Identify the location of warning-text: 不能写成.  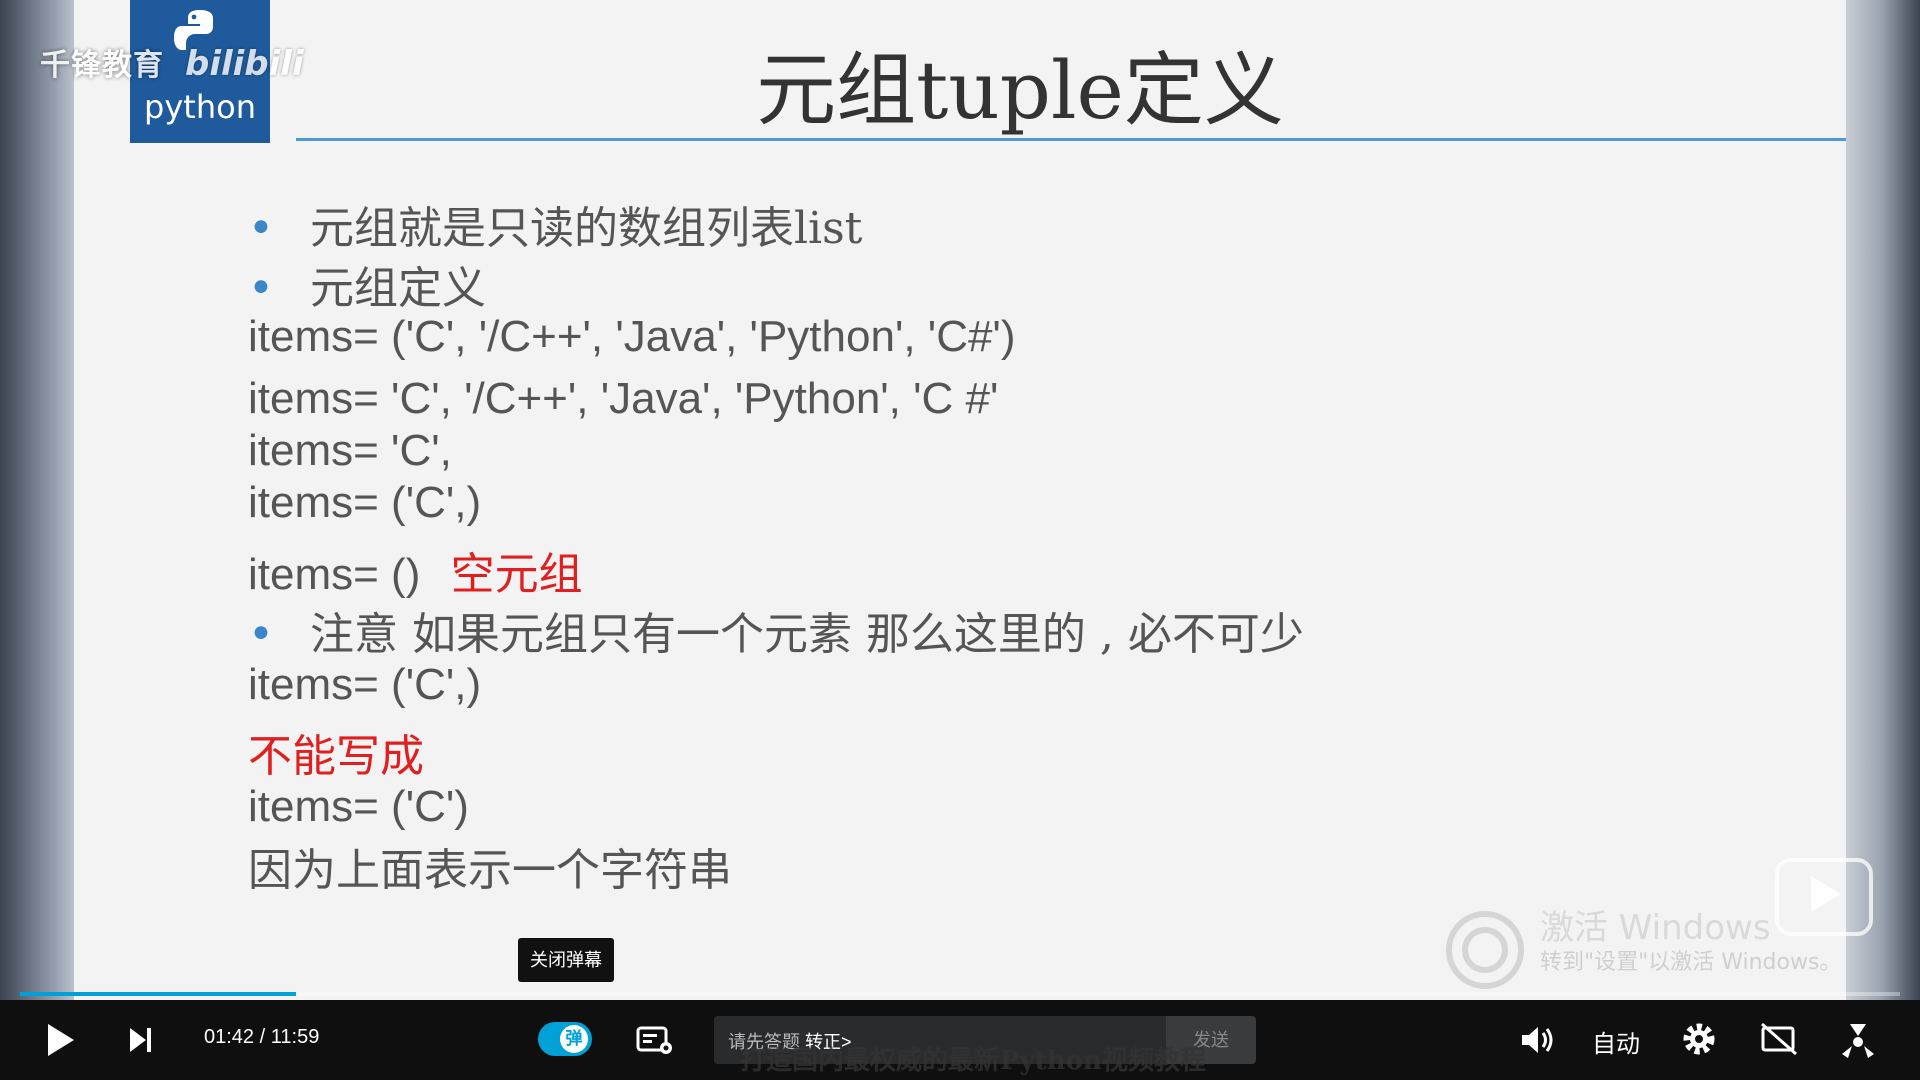
(336, 756).